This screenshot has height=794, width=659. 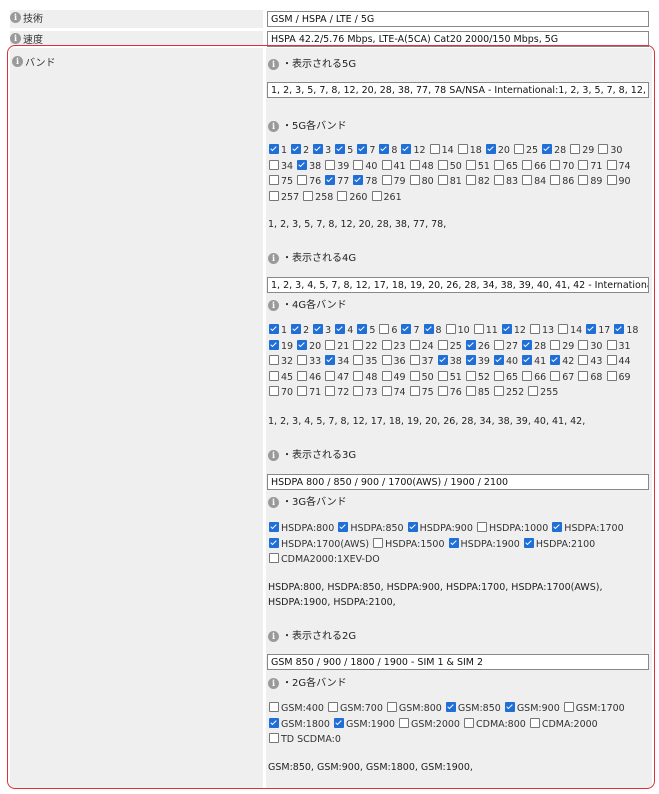 What do you see at coordinates (386, 198) in the screenshot?
I see `band-checkbox-item: 261` at bounding box center [386, 198].